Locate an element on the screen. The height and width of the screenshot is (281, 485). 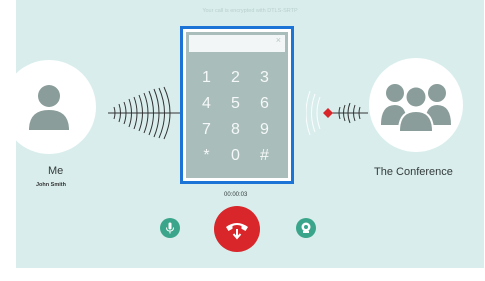
my-avatar is located at coordinates (56, 107).